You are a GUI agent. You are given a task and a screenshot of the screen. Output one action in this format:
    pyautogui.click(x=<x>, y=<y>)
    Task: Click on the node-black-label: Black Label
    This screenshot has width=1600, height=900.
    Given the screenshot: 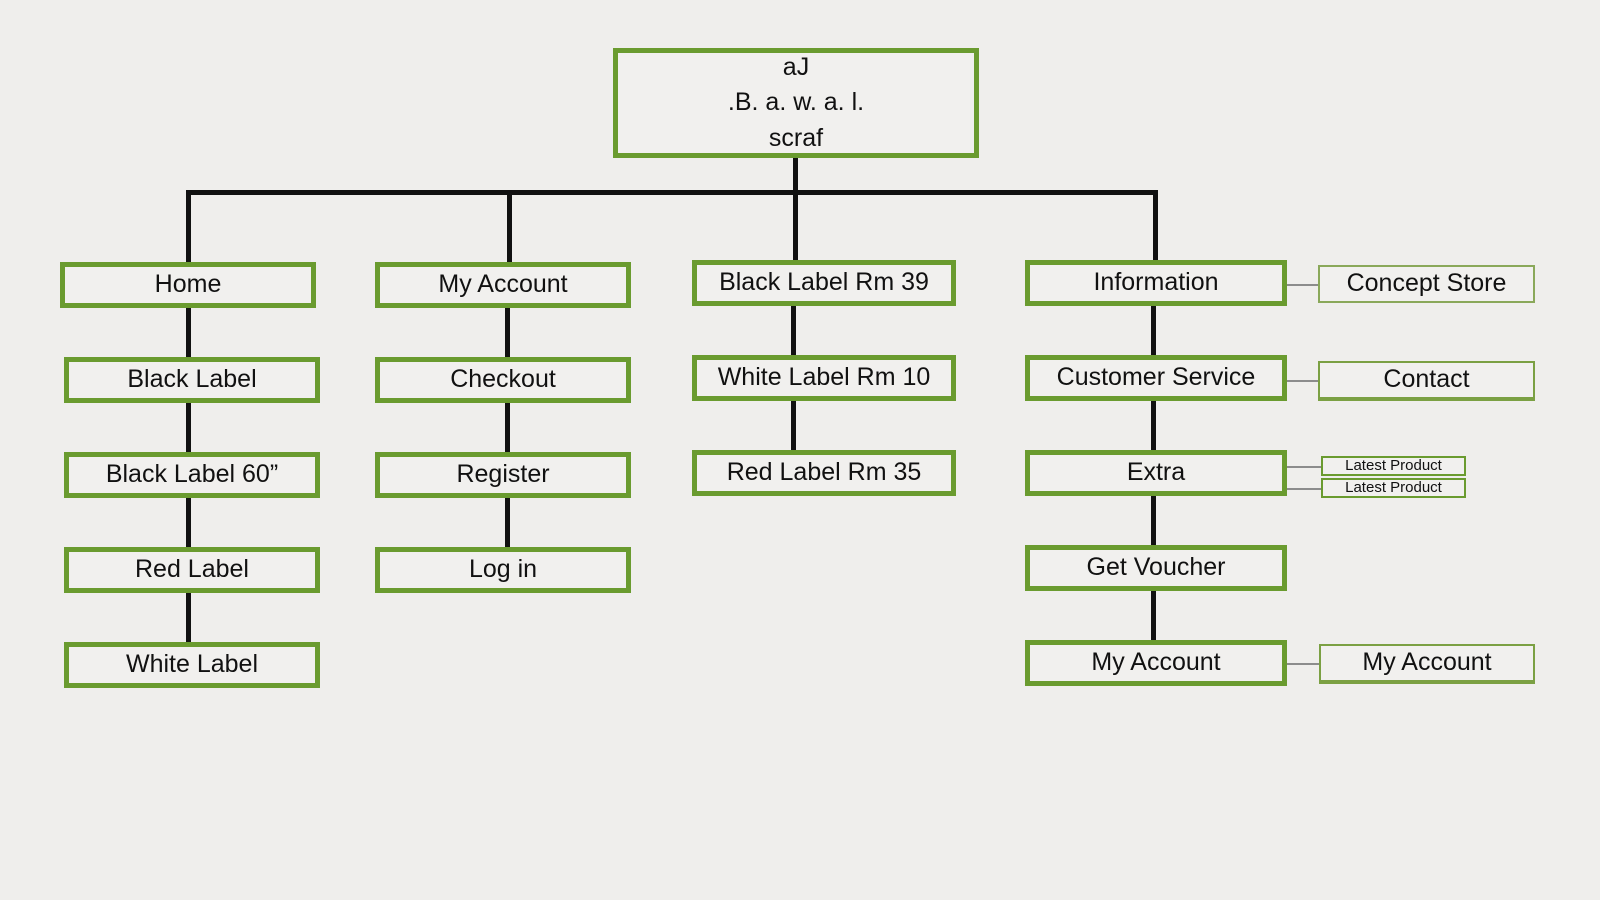 What is the action you would take?
    pyautogui.click(x=192, y=380)
    